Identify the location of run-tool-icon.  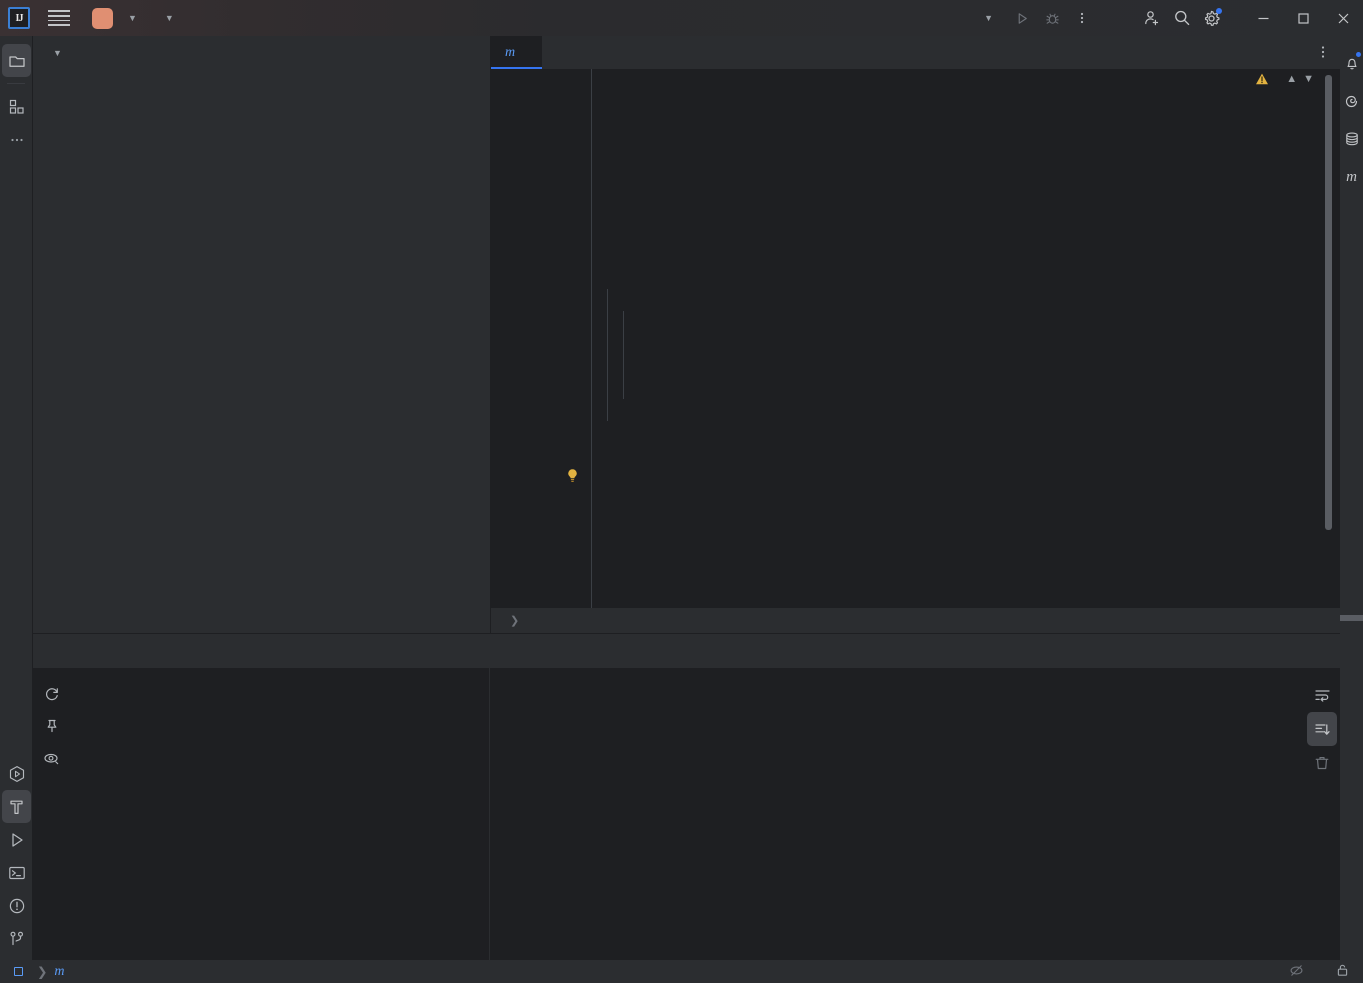
(16, 839).